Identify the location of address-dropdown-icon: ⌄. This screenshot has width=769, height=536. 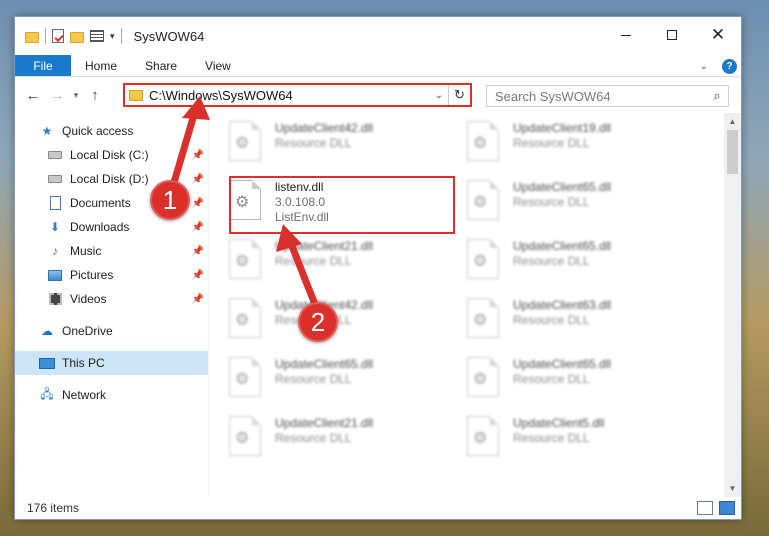
(439, 95).